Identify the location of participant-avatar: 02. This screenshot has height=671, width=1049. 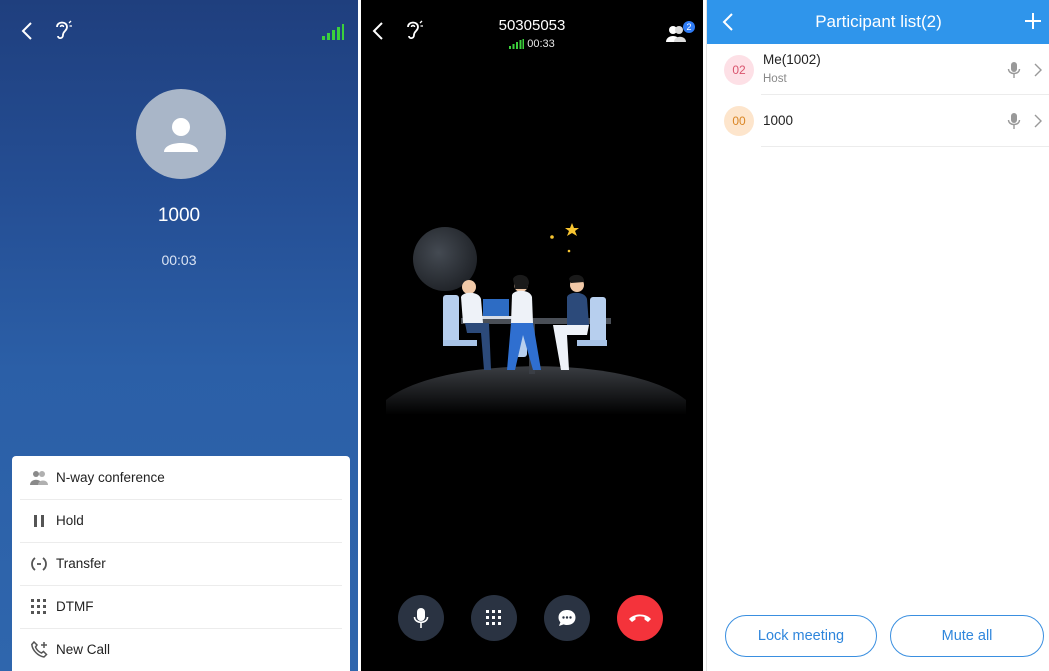
(739, 70).